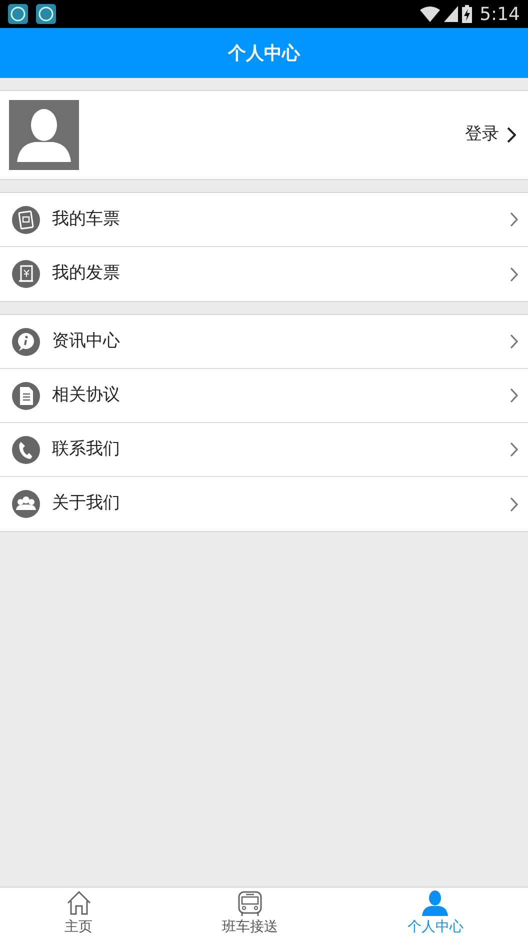  I want to click on person-icon, so click(435, 903).